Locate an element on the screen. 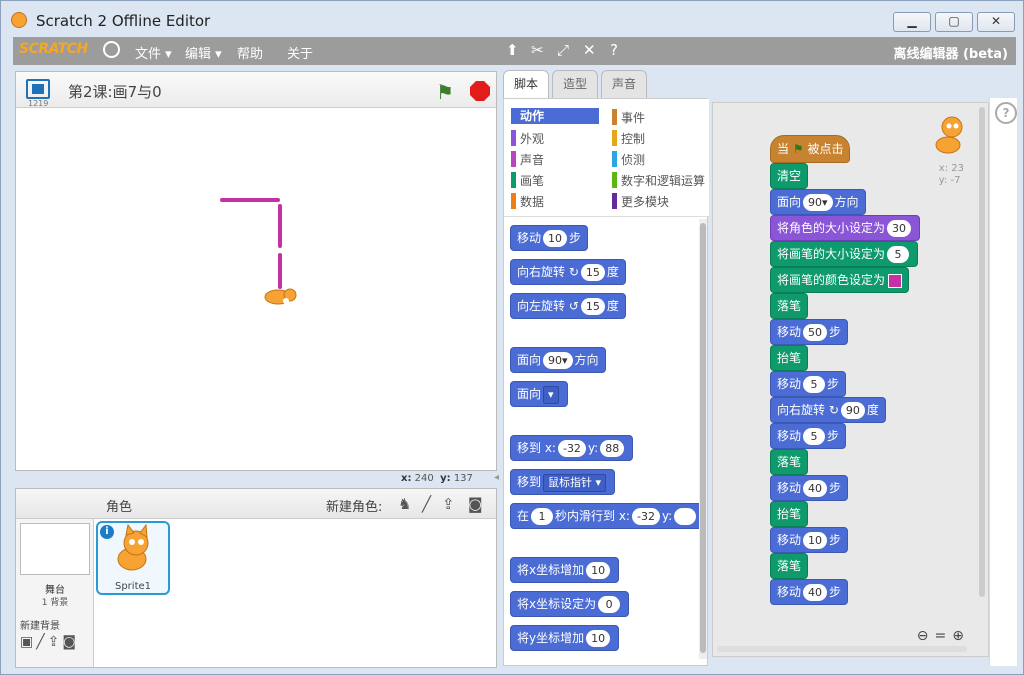 This screenshot has height=675, width=1024. fullscreen-icon is located at coordinates (38, 89).